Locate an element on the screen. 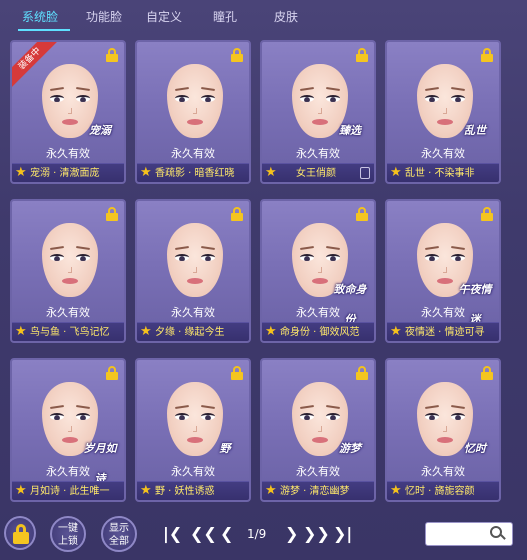 This screenshot has width=527, height=560. face-badge: 游梦 is located at coordinates (350, 448).